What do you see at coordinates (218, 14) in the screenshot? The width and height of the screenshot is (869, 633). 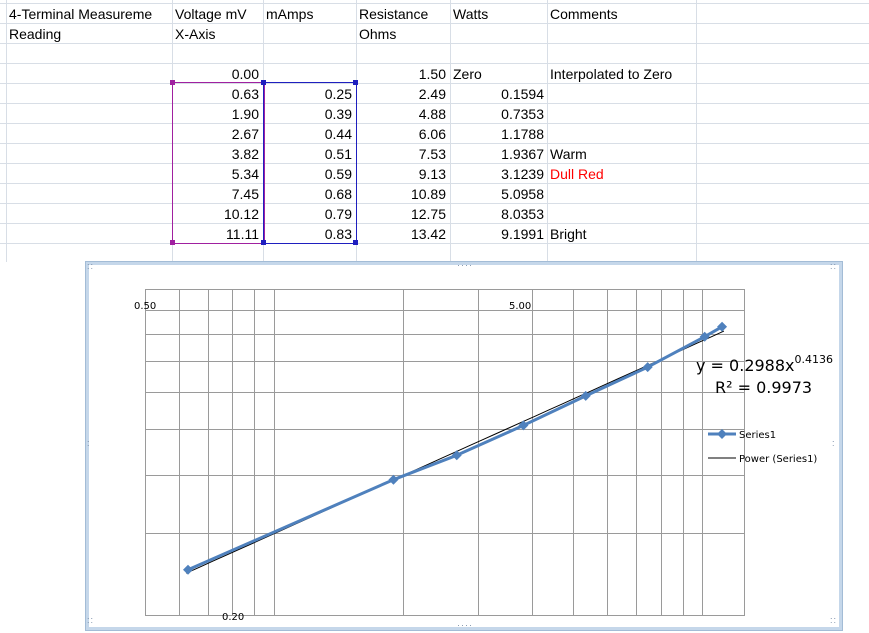 I see `header-voltage: Voltage mV` at bounding box center [218, 14].